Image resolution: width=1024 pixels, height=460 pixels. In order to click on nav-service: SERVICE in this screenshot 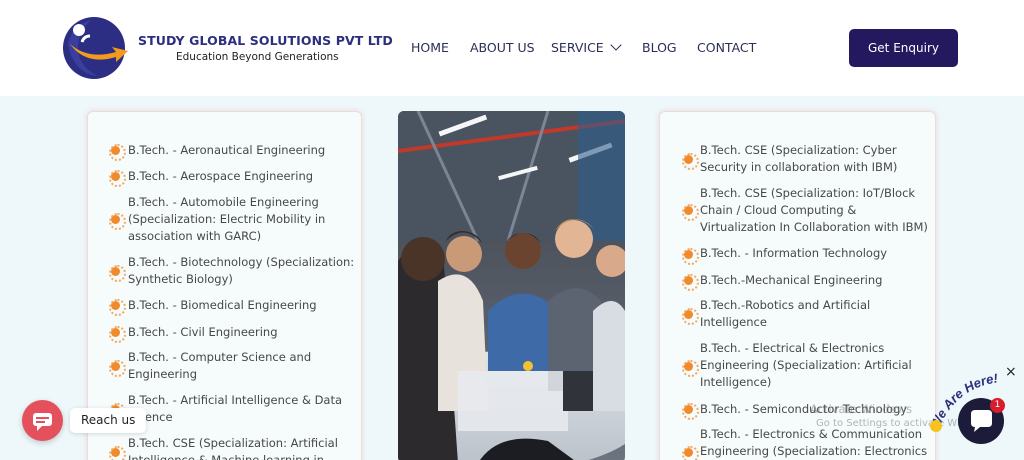, I will do `click(586, 47)`.